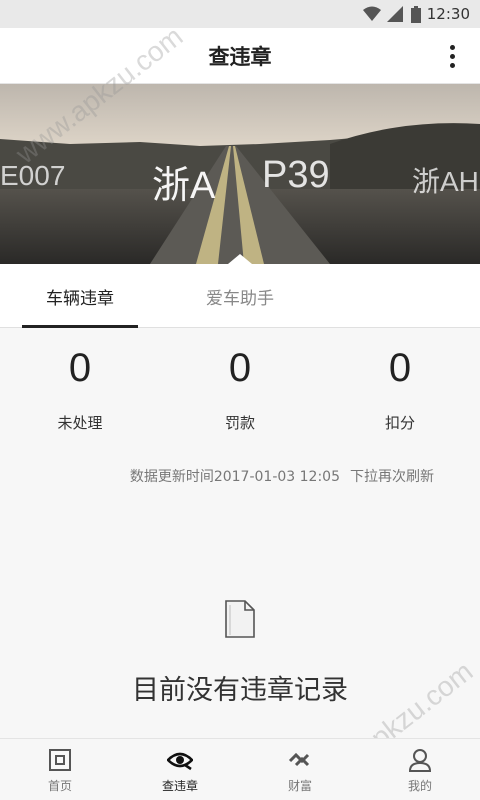 Image resolution: width=480 pixels, height=800 pixels. What do you see at coordinates (399, 423) in the screenshot?
I see `stat-label: 扣分` at bounding box center [399, 423].